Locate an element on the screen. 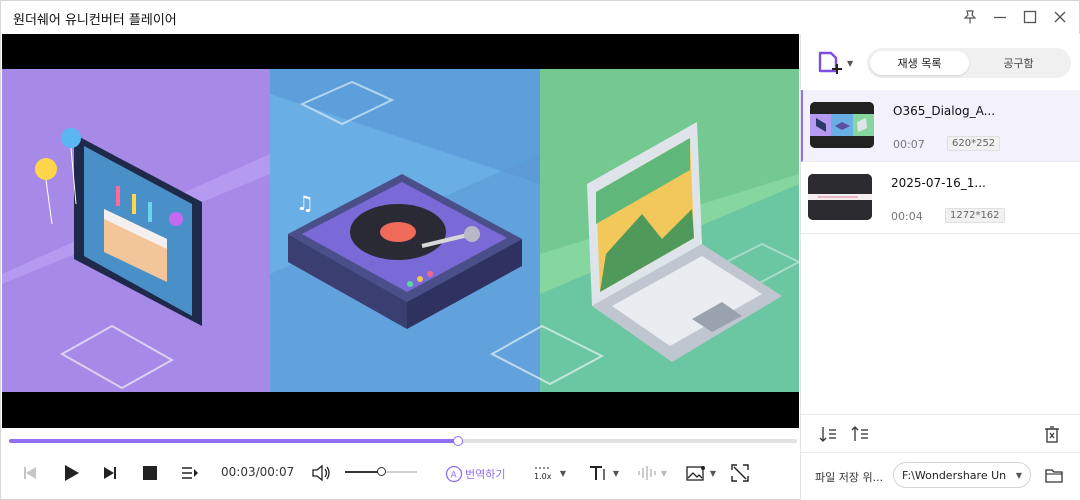 Image resolution: width=1080 pixels, height=500 pixels. open-folder-button is located at coordinates (1054, 475).